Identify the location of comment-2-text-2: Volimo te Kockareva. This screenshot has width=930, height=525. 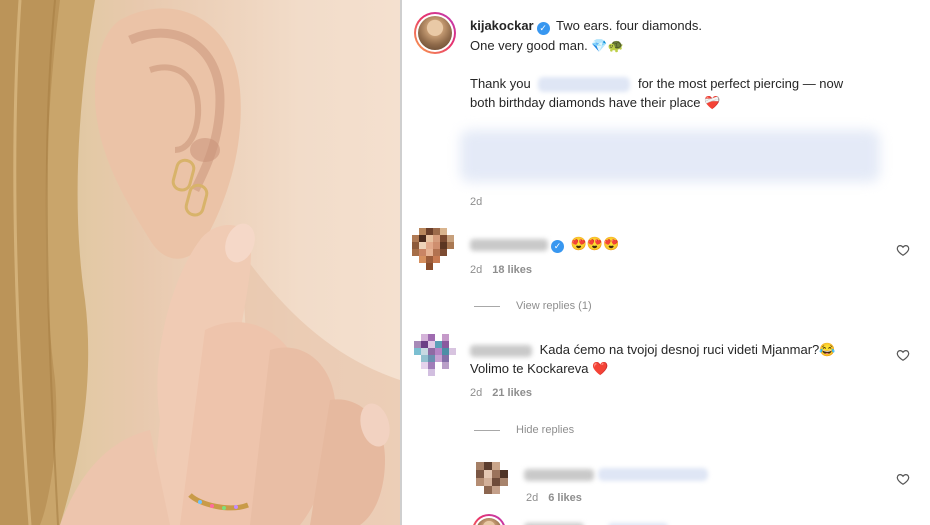
(529, 368).